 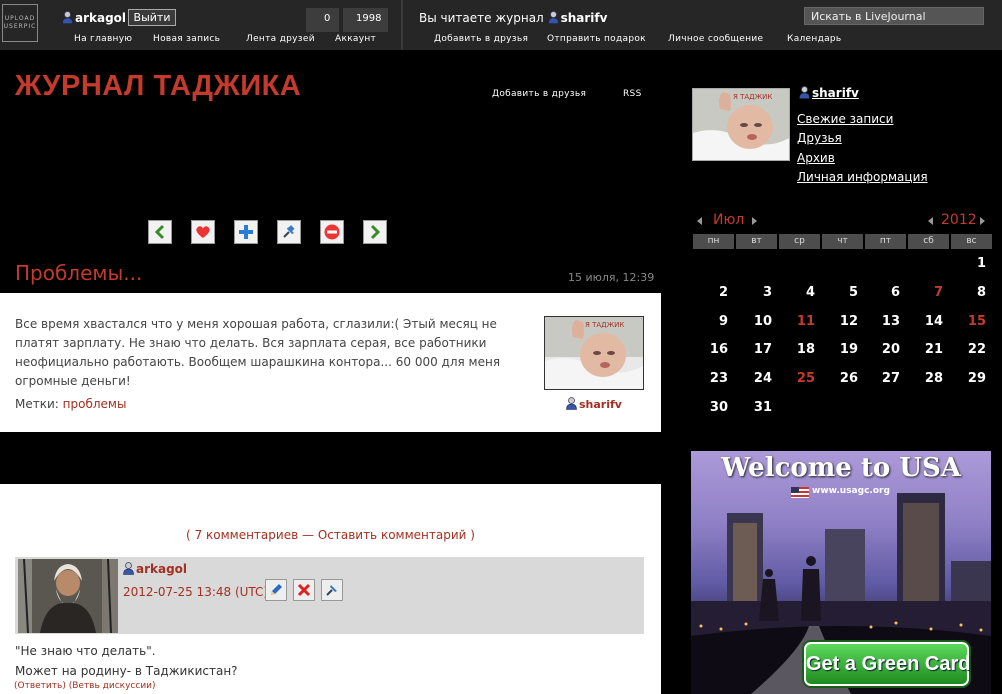 I want to click on plus-icon, so click(x=246, y=232).